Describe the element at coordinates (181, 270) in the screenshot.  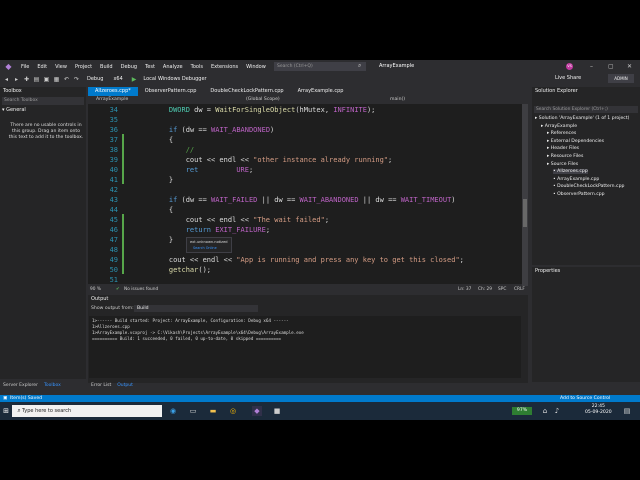
I see `code-line: getchar();` at that location.